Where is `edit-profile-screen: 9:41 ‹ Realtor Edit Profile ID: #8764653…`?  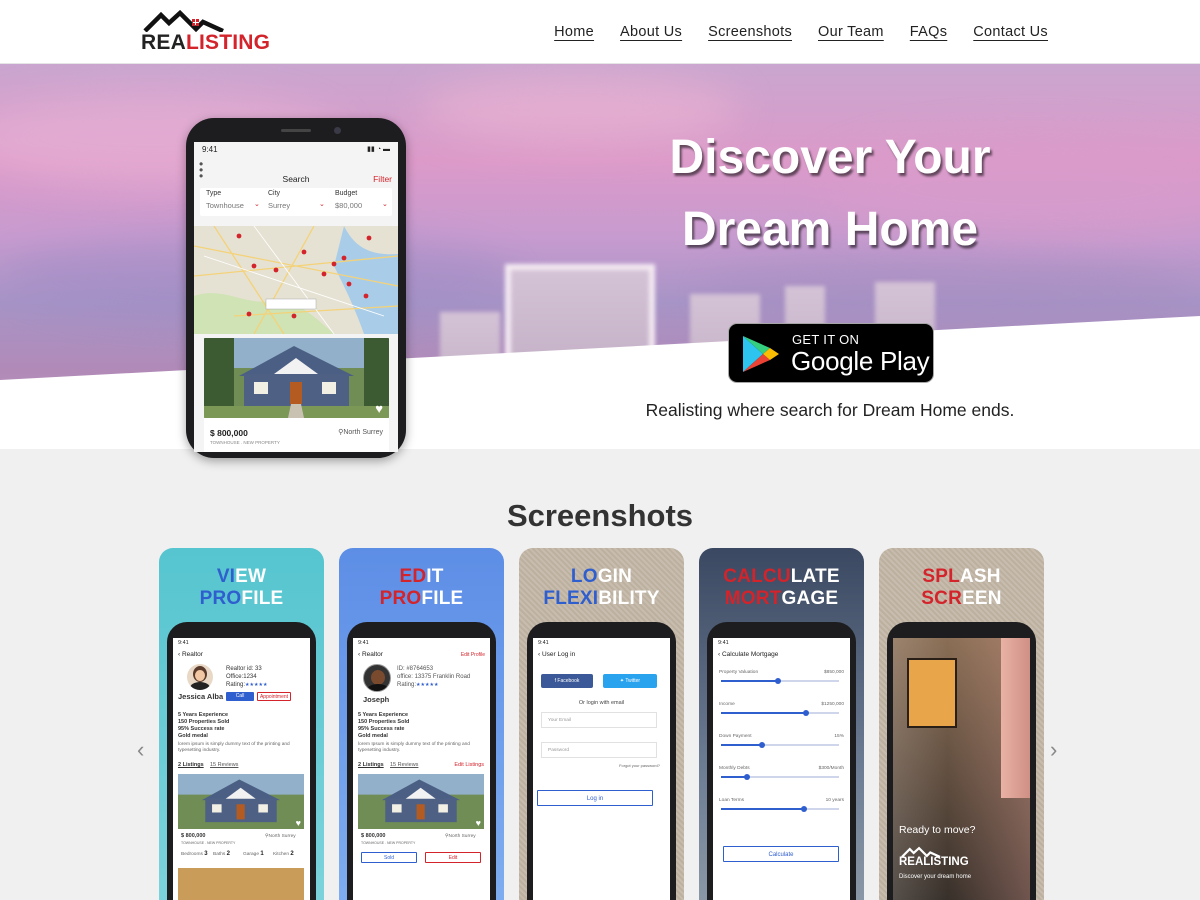 edit-profile-screen: 9:41 ‹ Realtor Edit Profile ID: #8764653… is located at coordinates (421, 769).